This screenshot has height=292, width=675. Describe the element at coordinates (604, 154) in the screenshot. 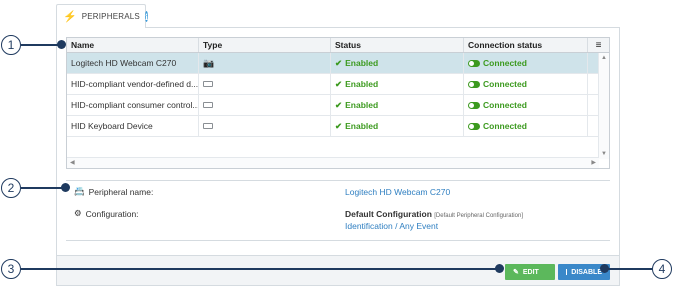

I see `scroll-down-icon: ▼` at that location.